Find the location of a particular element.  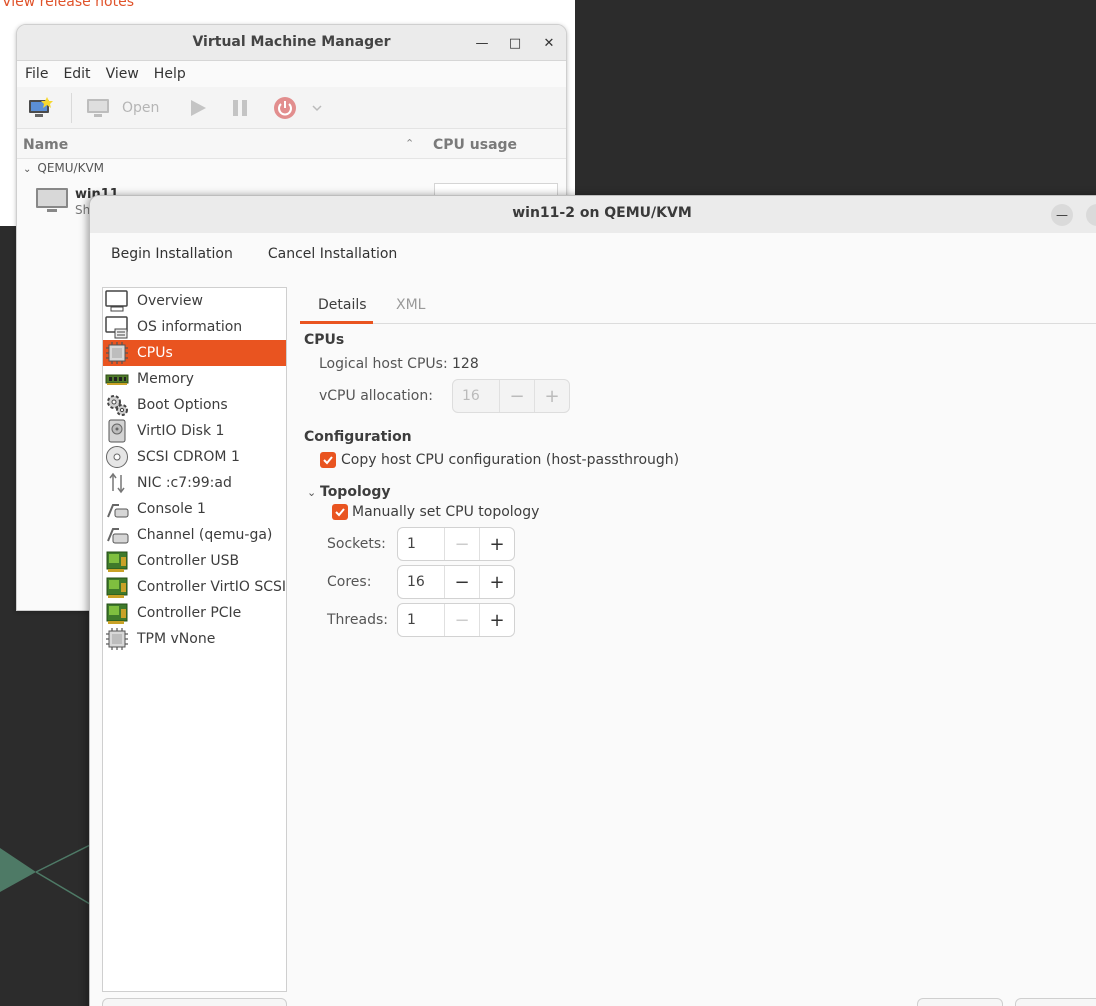

menu-view: View is located at coordinates (122, 74).